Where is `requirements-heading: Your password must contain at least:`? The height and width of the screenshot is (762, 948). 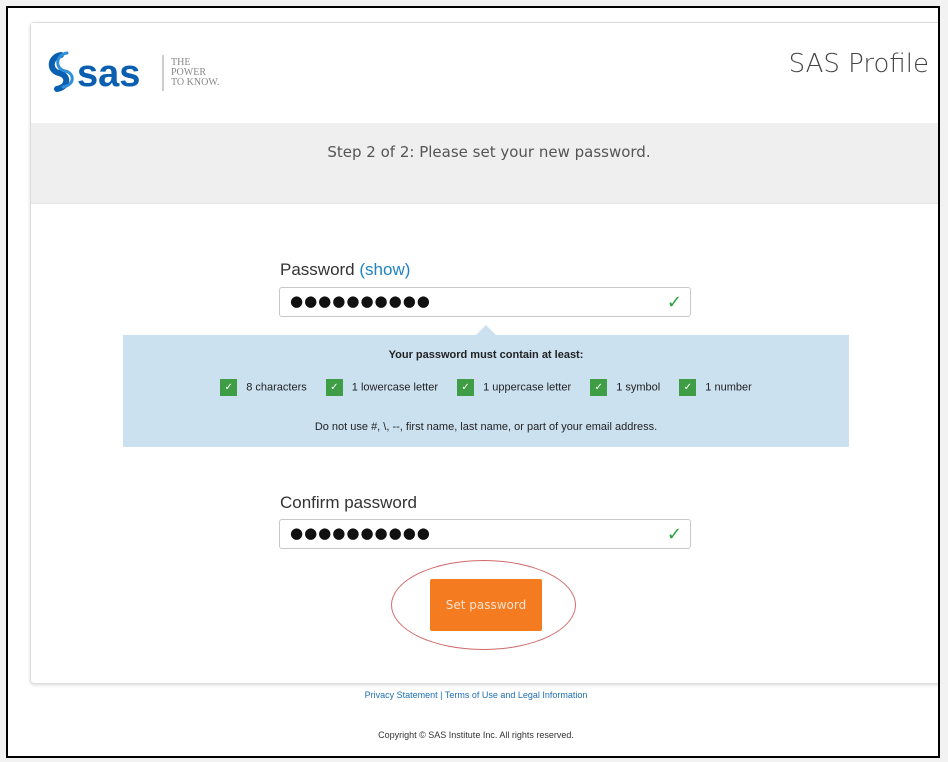
requirements-heading: Your password must contain at least: is located at coordinates (486, 355).